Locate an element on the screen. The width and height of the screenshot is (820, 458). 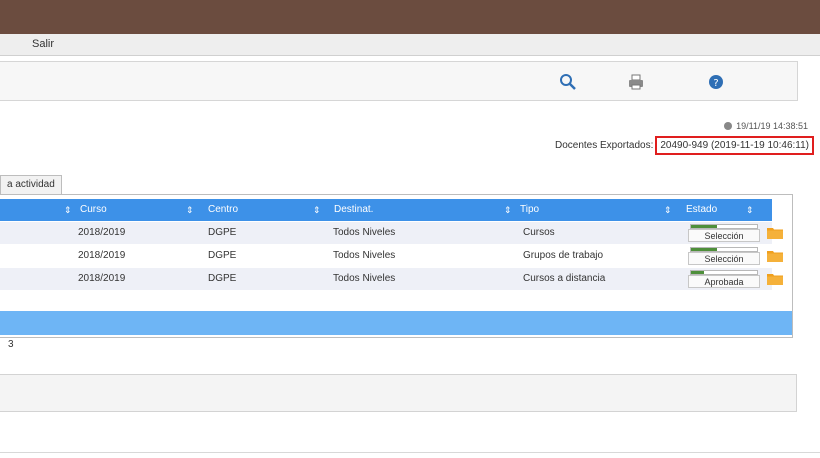
status-label: Aprobada is located at coordinates (724, 281).